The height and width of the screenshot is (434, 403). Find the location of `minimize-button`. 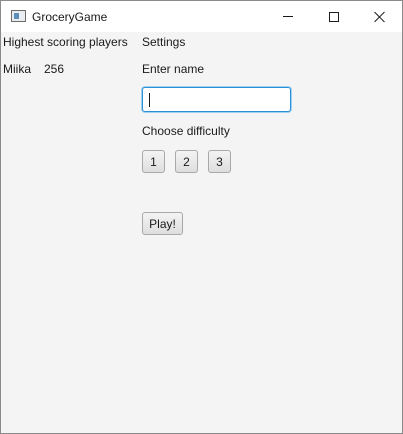

minimize-button is located at coordinates (288, 16).